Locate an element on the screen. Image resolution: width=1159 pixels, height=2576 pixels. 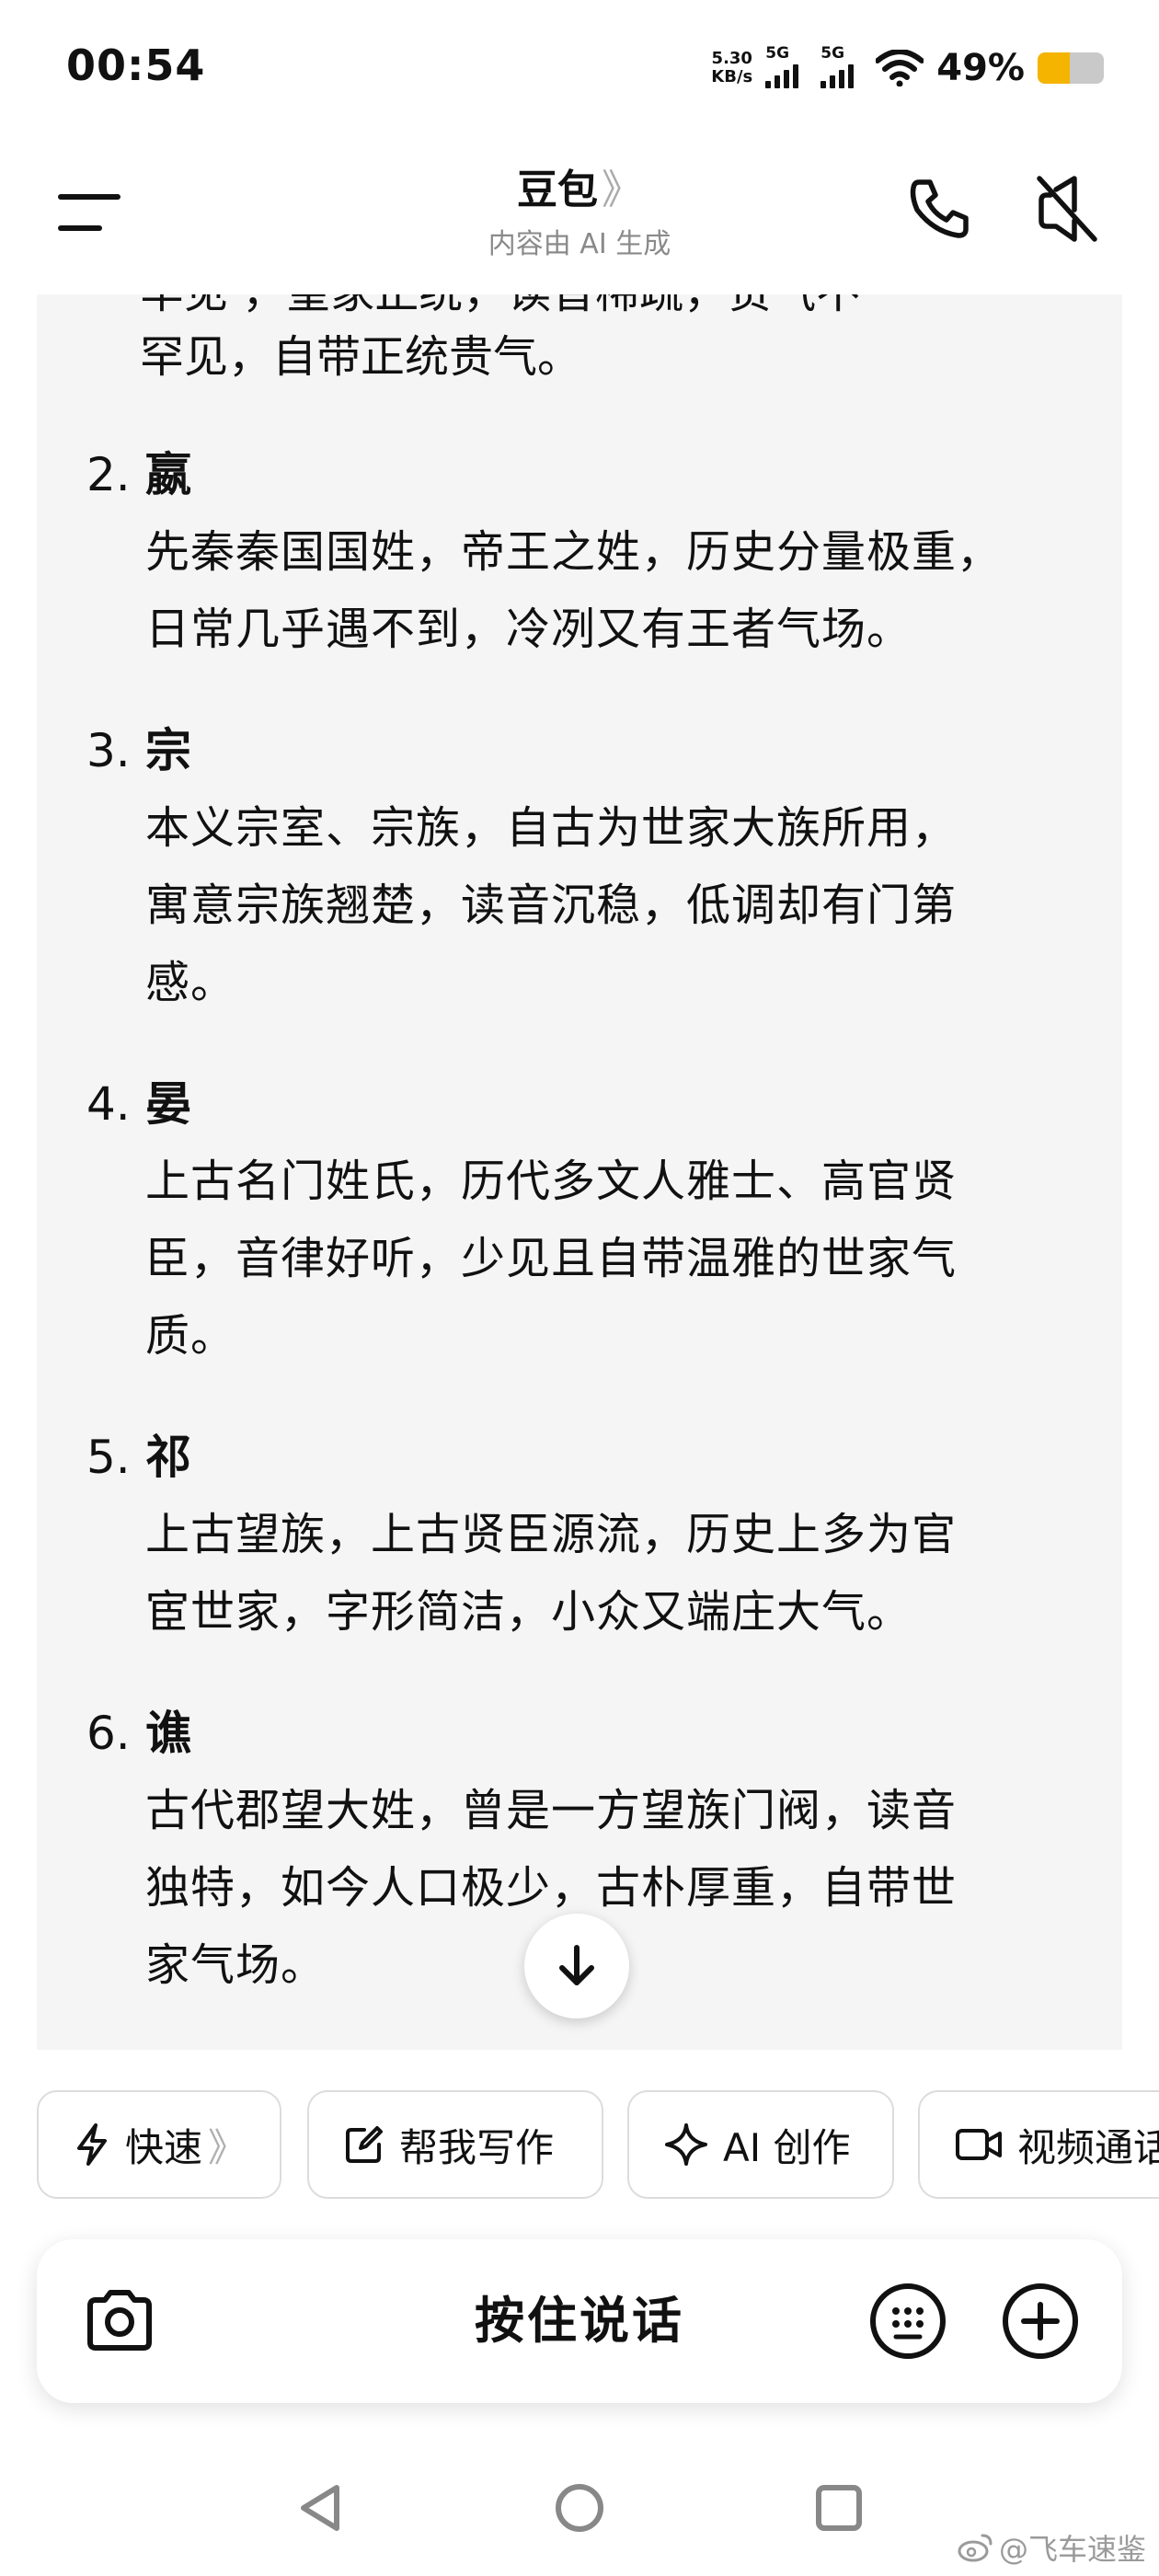
recent-apps-icon is located at coordinates (838, 2508).